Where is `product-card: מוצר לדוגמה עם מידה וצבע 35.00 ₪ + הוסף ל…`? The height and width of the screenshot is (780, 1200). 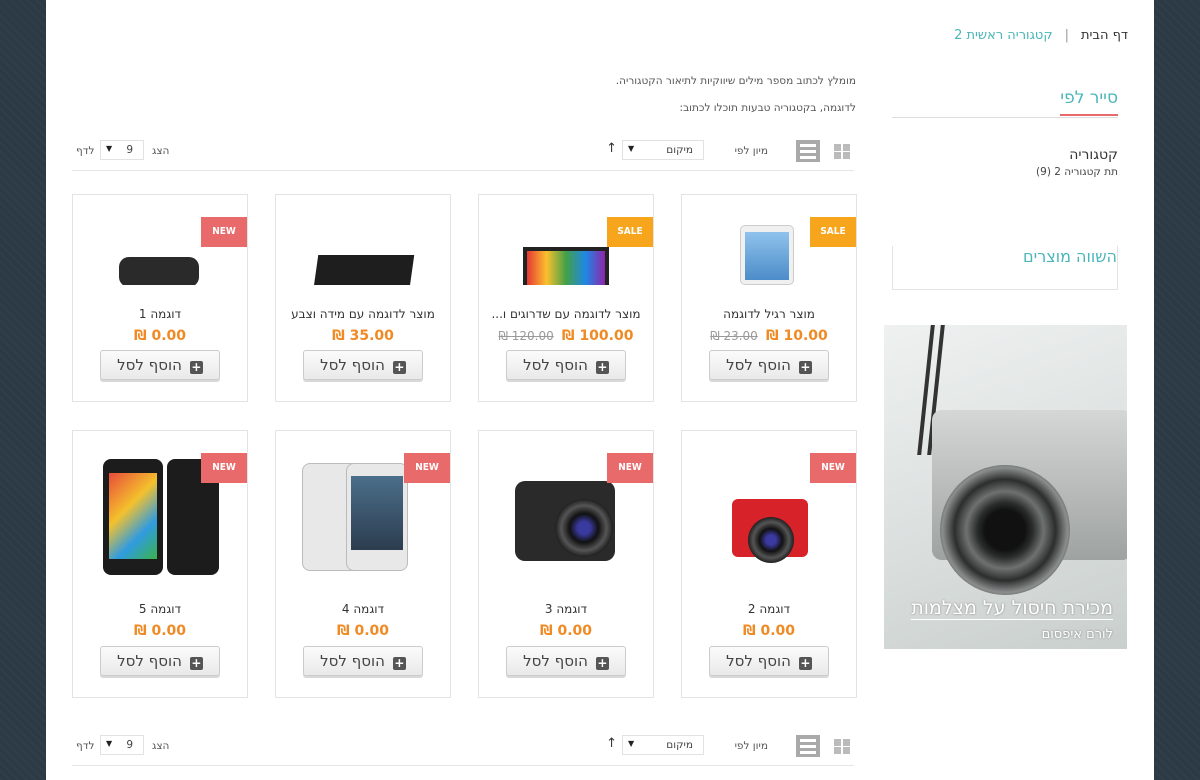
product-card: מוצר לדוגמה עם מידה וצבע 35.00 ₪ + הוסף ל… is located at coordinates (363, 298).